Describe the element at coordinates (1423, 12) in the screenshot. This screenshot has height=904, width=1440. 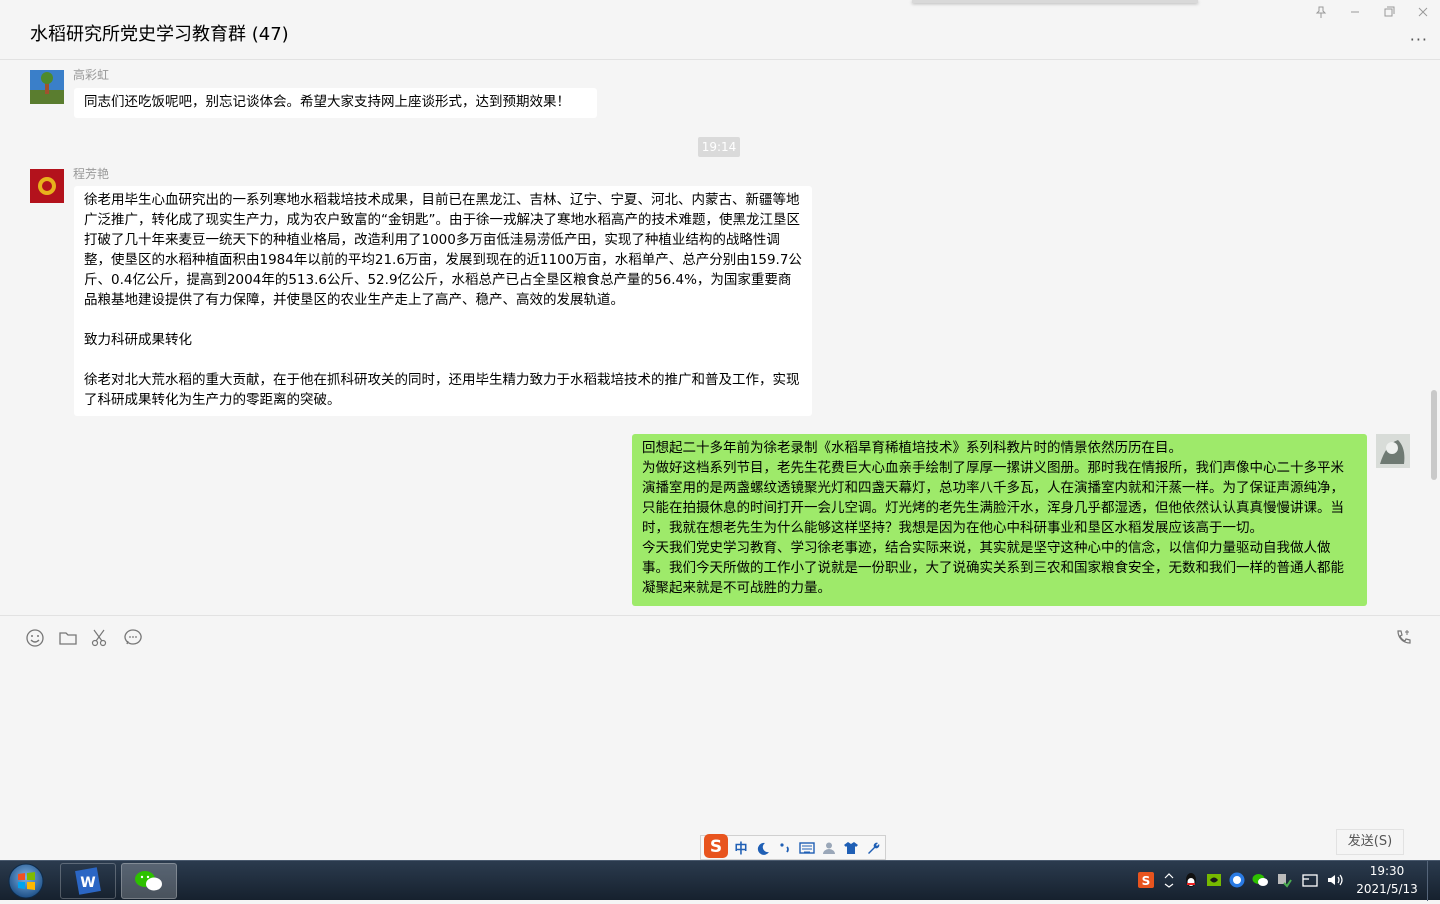
I see `close-icon` at that location.